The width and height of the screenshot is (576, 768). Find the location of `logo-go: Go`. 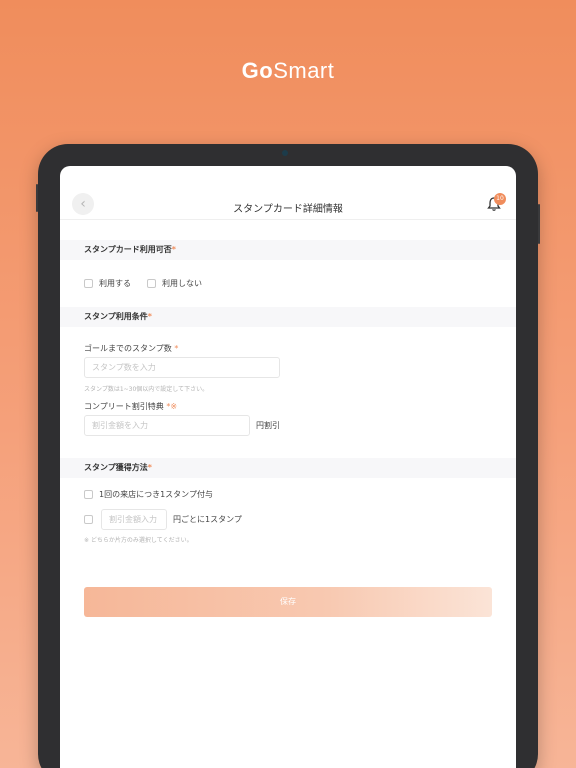

logo-go: Go is located at coordinates (257, 70).